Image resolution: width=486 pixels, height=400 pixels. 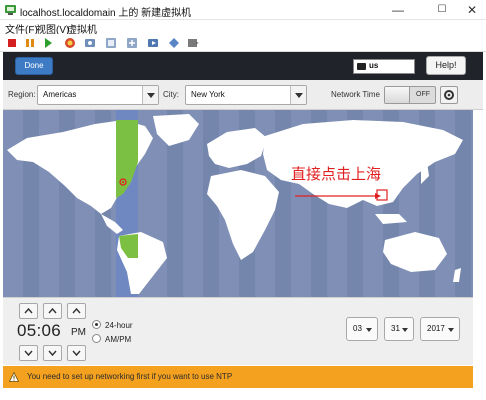 What do you see at coordinates (39, 330) in the screenshot?
I see `time-display: 05:06` at bounding box center [39, 330].